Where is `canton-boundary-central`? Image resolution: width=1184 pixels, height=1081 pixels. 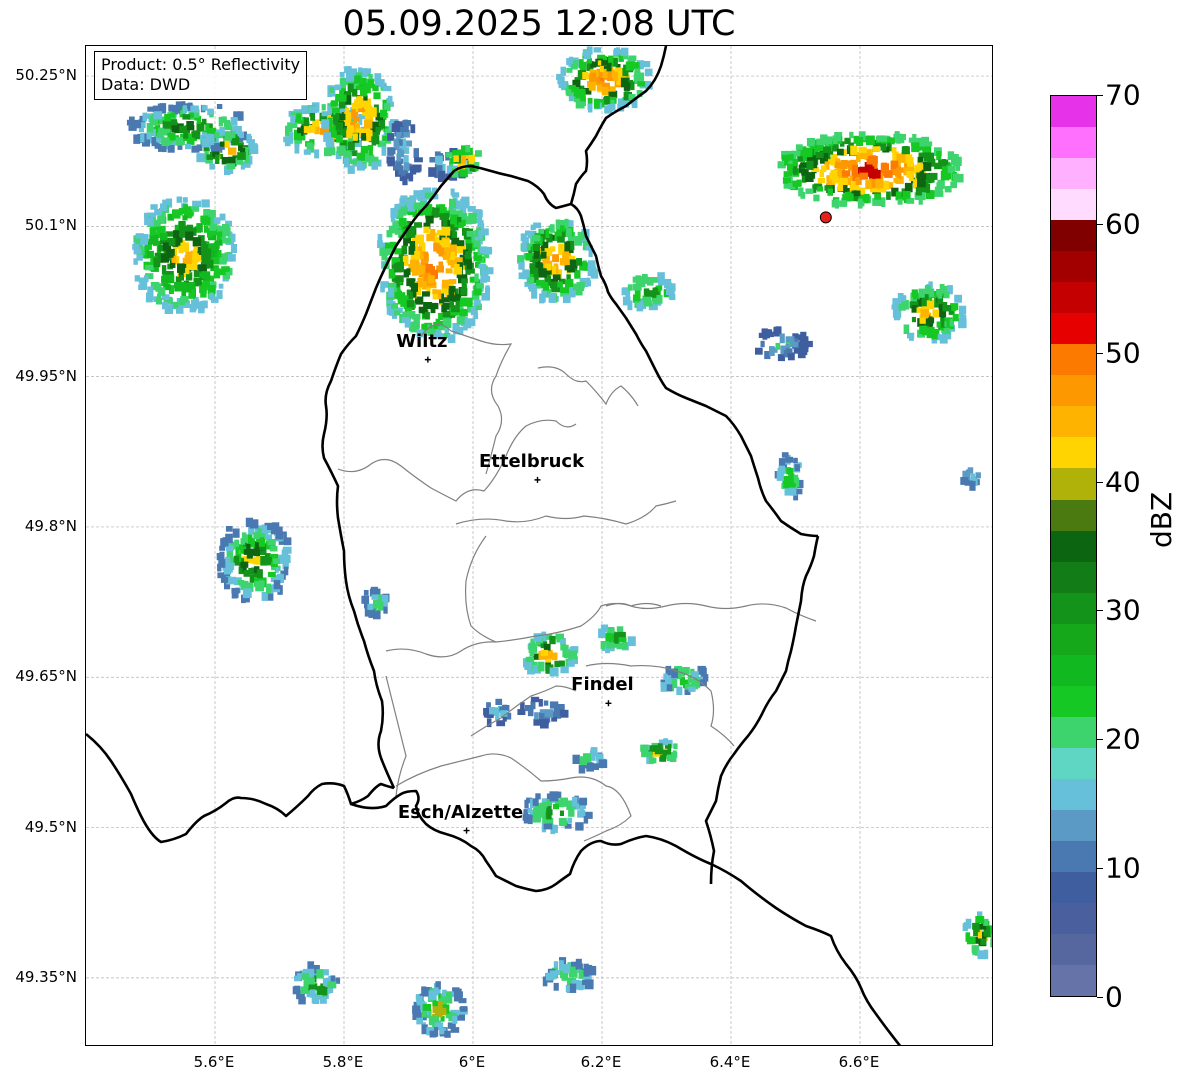
canton-boundary-central is located at coordinates (566, 512).